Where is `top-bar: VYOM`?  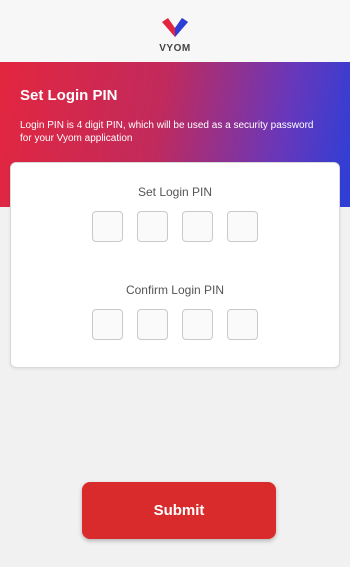 top-bar: VYOM is located at coordinates (175, 31).